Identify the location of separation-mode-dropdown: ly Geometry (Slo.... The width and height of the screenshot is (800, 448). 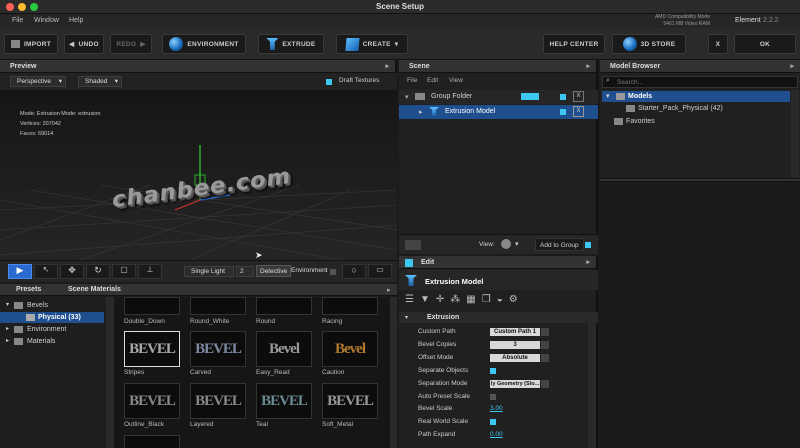
(515, 384).